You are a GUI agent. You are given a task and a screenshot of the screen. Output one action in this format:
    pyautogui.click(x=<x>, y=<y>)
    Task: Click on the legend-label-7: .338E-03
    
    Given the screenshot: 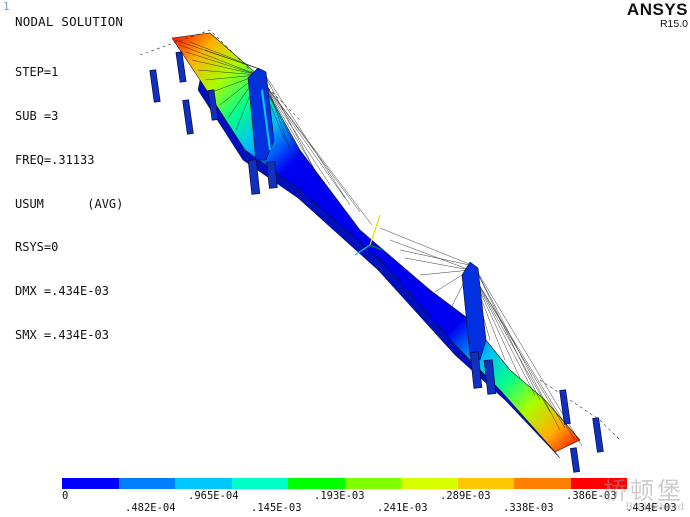 What is the action you would take?
    pyautogui.click(x=528, y=508)
    